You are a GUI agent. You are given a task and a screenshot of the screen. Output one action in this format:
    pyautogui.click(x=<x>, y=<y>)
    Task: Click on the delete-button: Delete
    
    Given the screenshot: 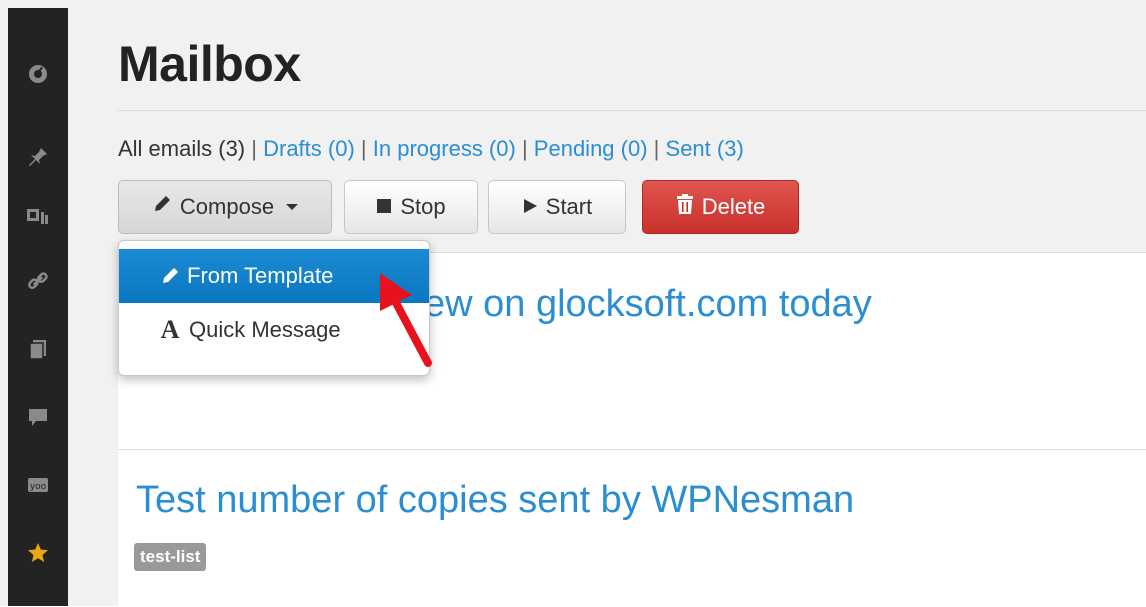 What is the action you would take?
    pyautogui.click(x=720, y=207)
    